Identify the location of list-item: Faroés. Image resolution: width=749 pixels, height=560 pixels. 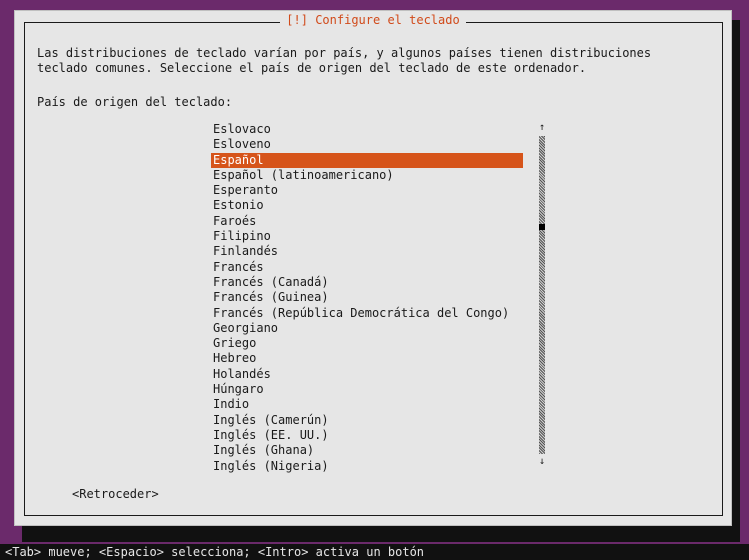
(367, 221).